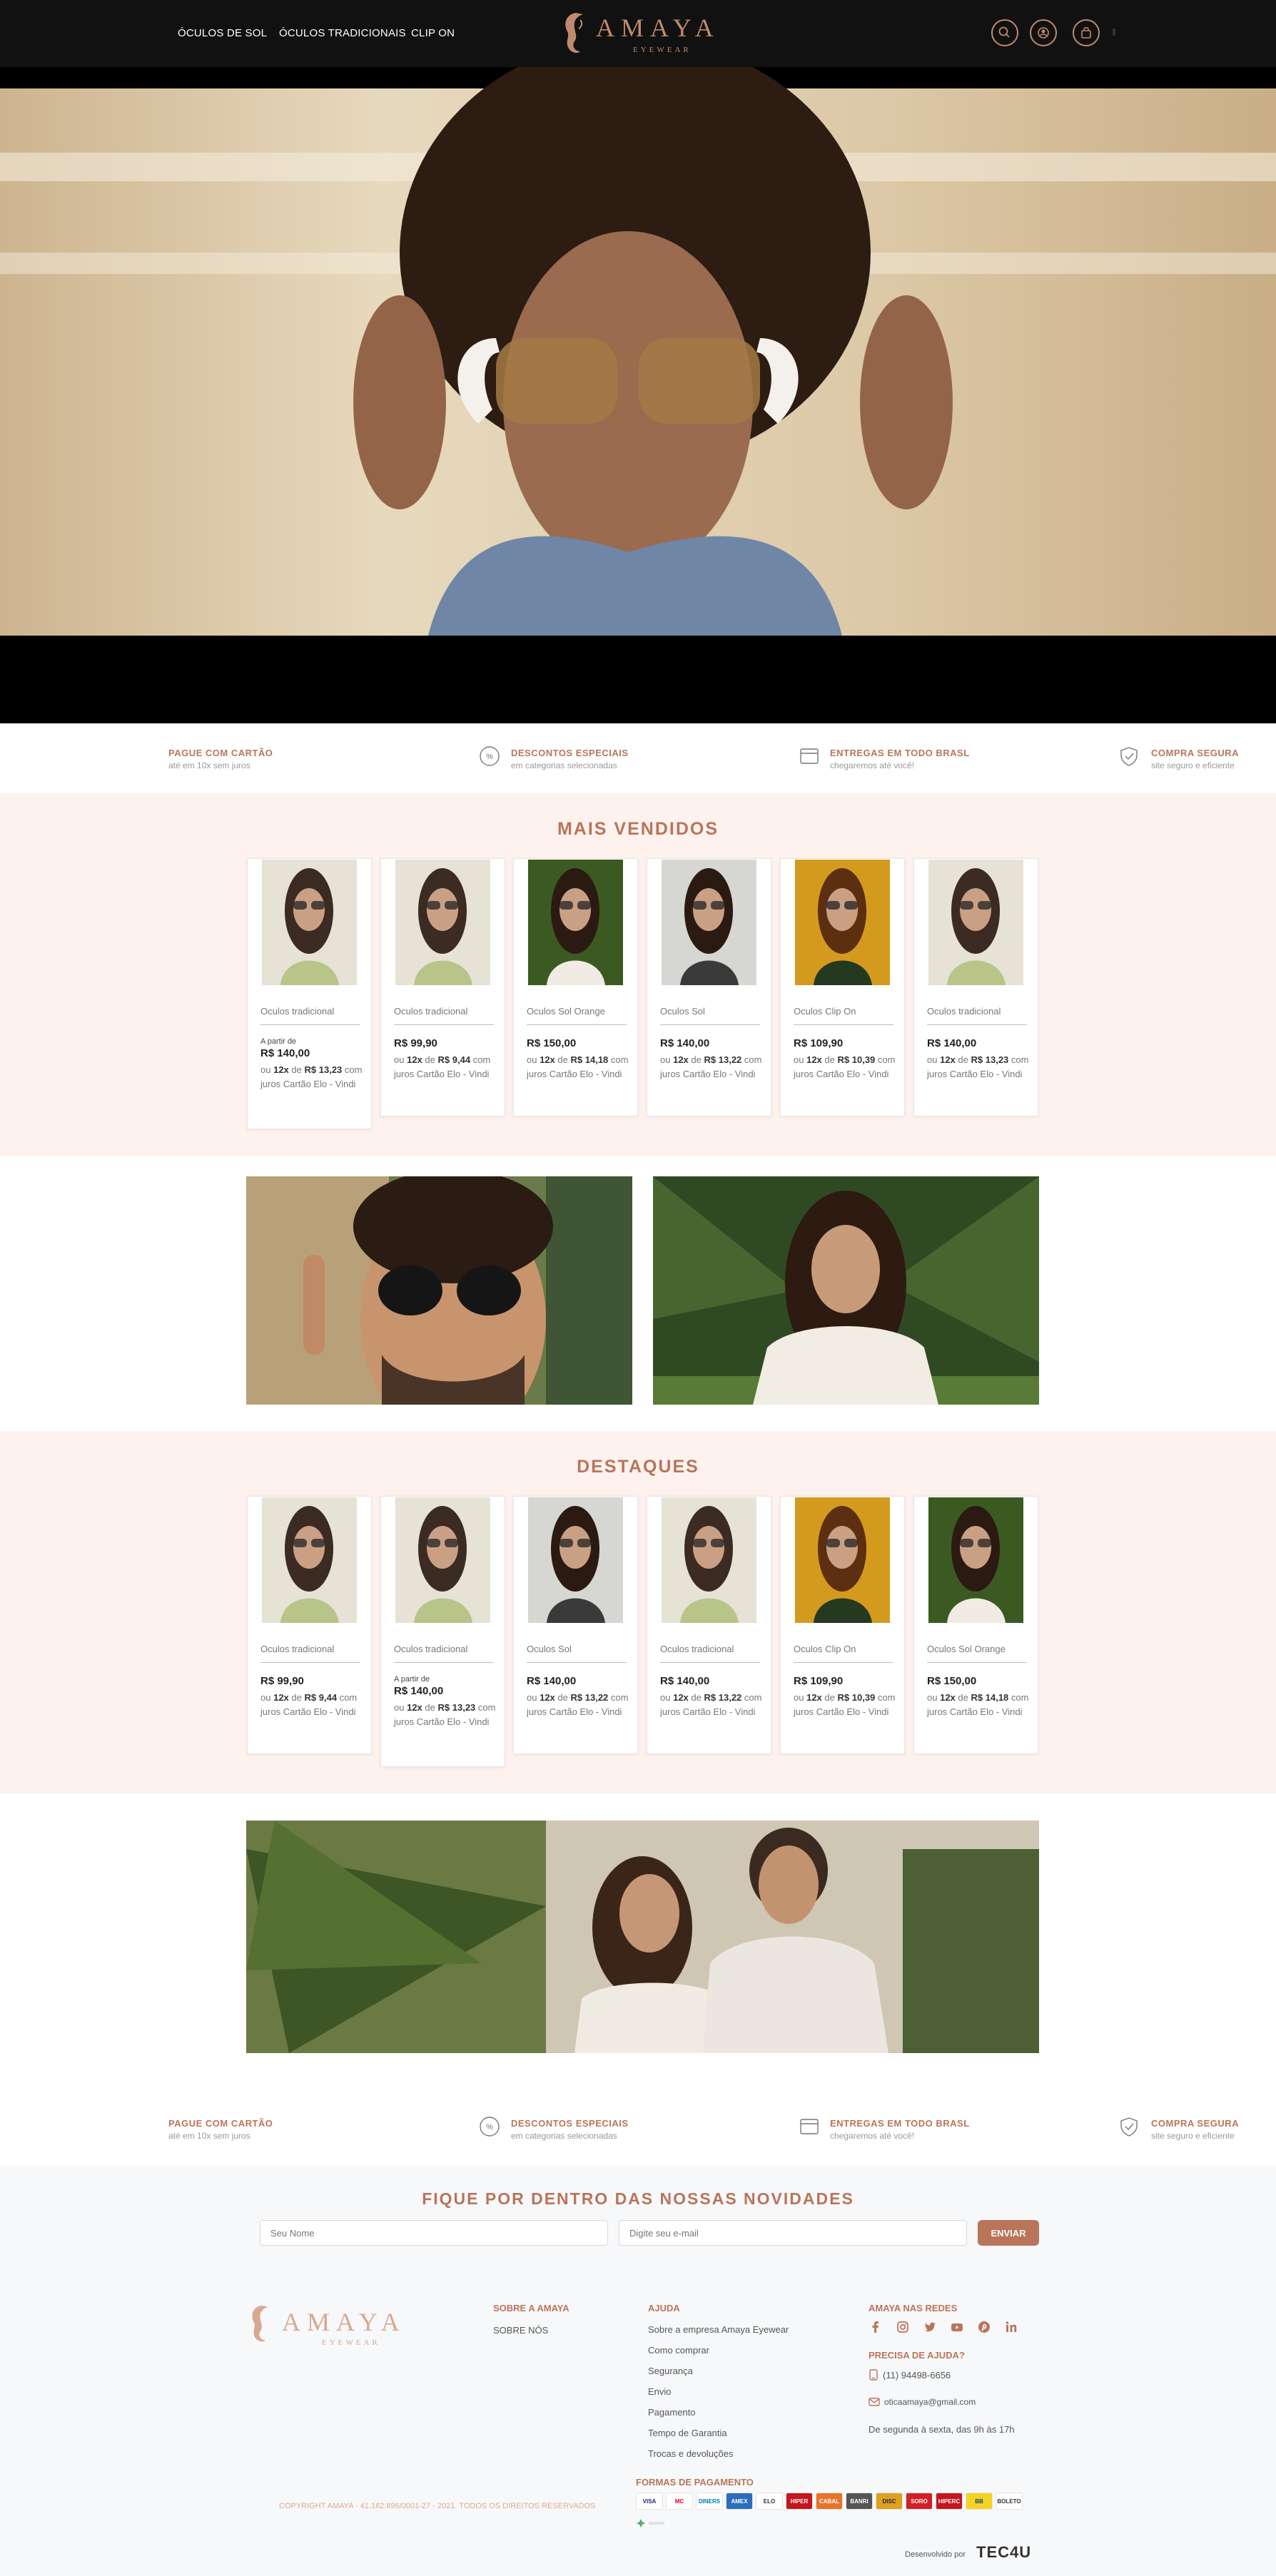 This screenshot has width=1276, height=2576. Describe the element at coordinates (1114, 32) in the screenshot. I see `cart-count-indicator` at that location.